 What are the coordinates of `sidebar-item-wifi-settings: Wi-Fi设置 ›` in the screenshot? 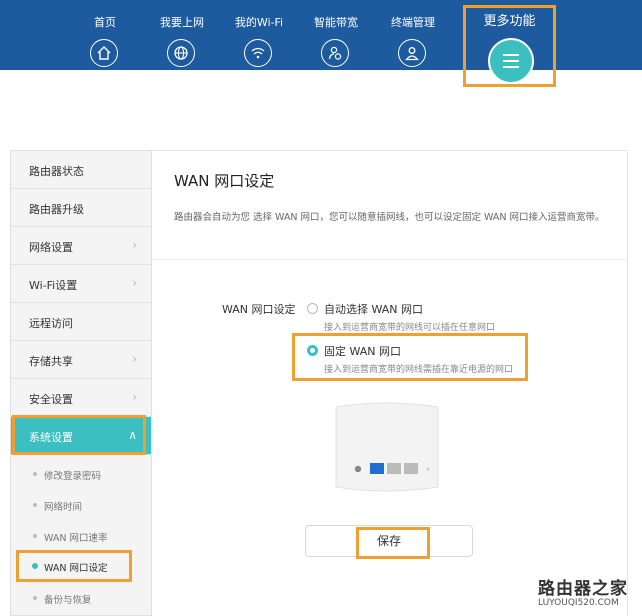 It's located at (81, 284).